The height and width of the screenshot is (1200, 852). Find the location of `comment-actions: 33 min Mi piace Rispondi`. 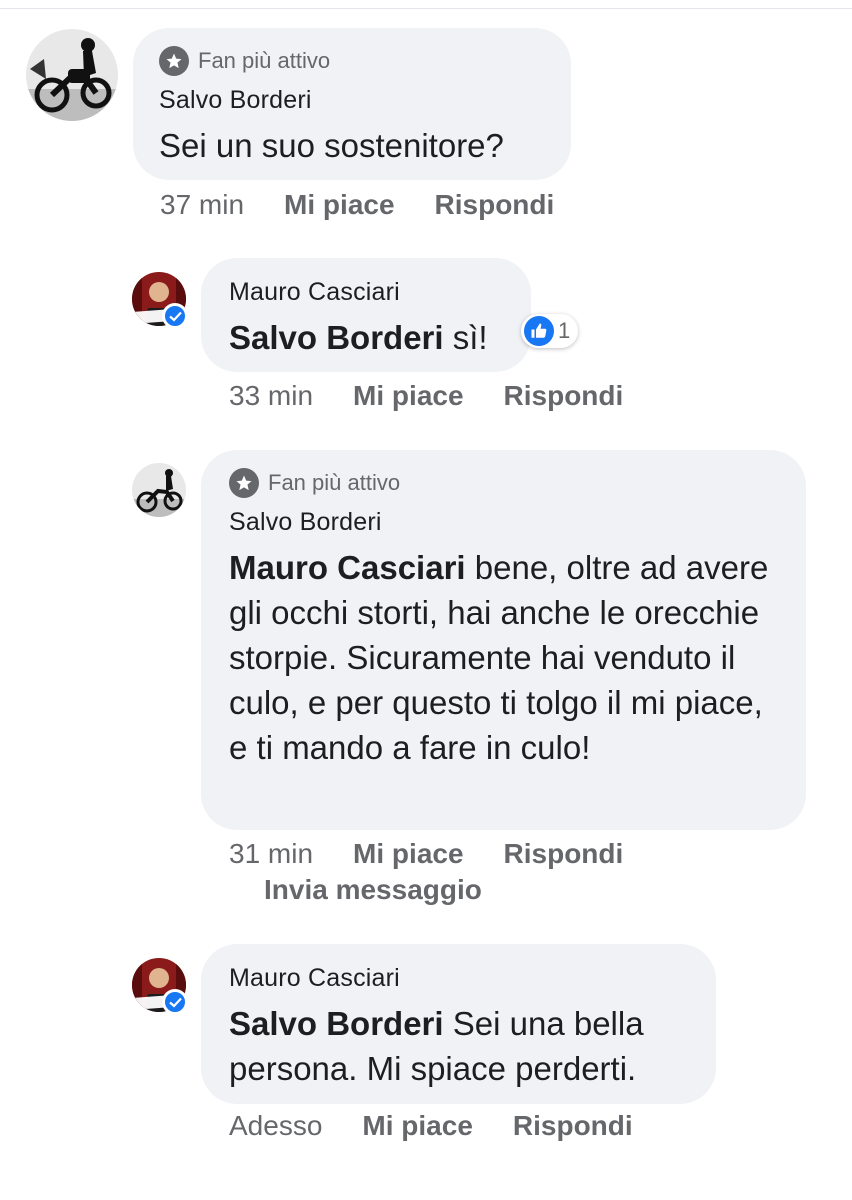

comment-actions: 33 min Mi piace Rispondi is located at coordinates (446, 396).